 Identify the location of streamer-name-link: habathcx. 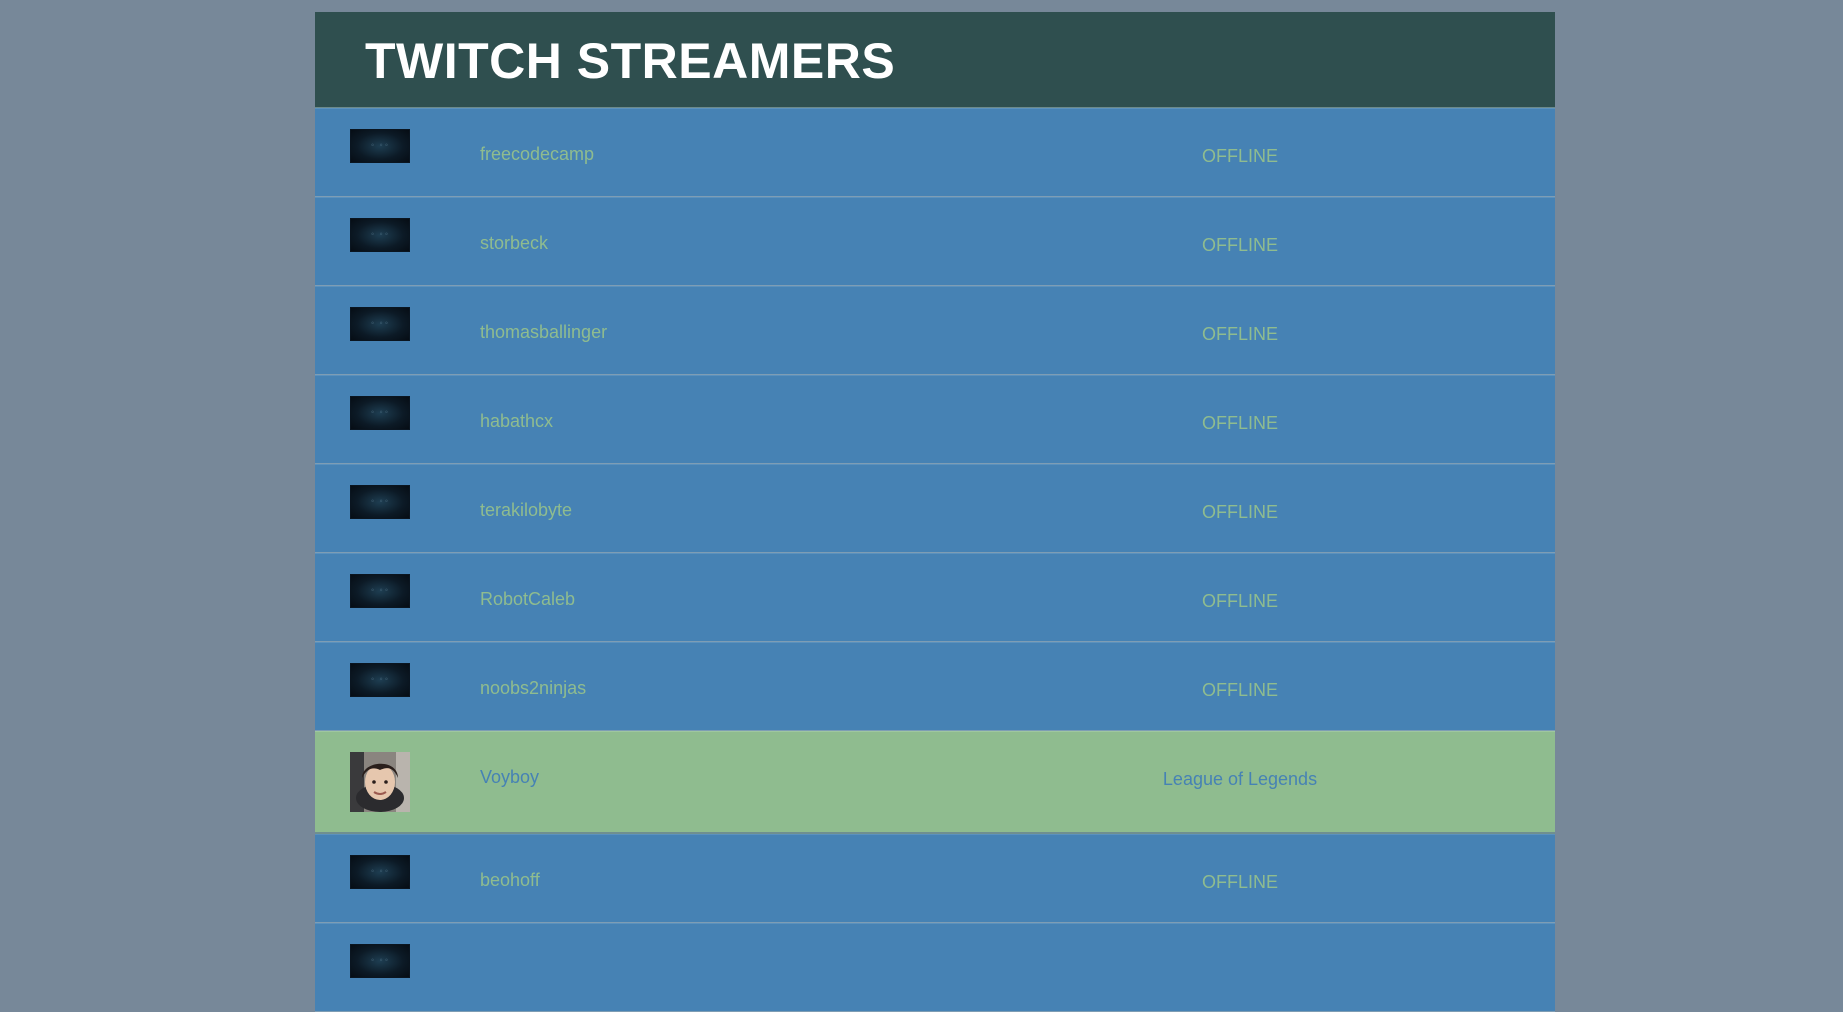
(516, 421).